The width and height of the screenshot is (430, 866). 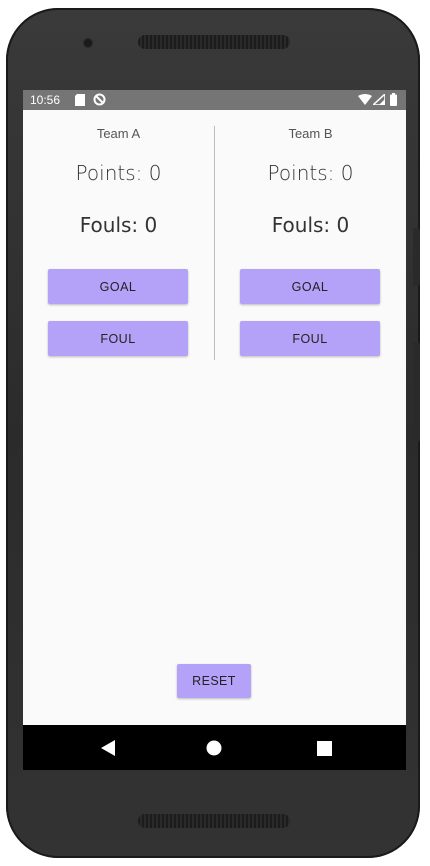 I want to click on recents-icon, so click(x=324, y=748).